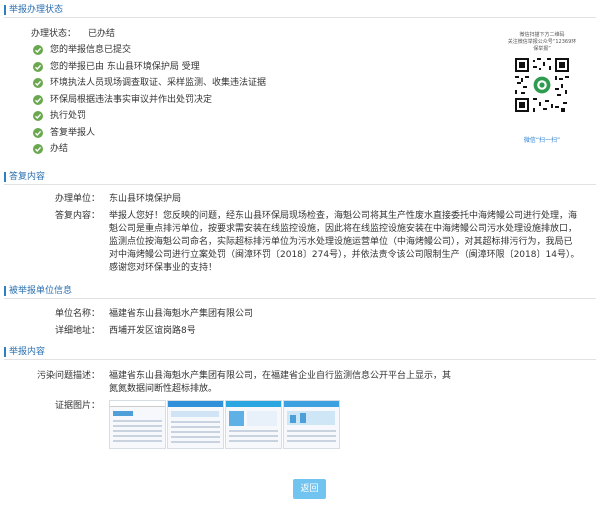  I want to click on problem-desc-label: 污染问题描述：, so click(68, 376).